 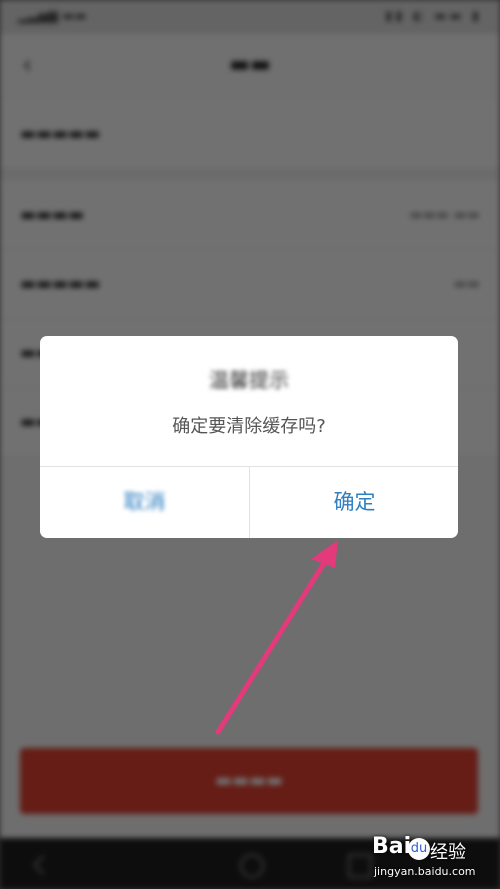 What do you see at coordinates (392, 846) in the screenshot?
I see `watermark-brand: Bai` at bounding box center [392, 846].